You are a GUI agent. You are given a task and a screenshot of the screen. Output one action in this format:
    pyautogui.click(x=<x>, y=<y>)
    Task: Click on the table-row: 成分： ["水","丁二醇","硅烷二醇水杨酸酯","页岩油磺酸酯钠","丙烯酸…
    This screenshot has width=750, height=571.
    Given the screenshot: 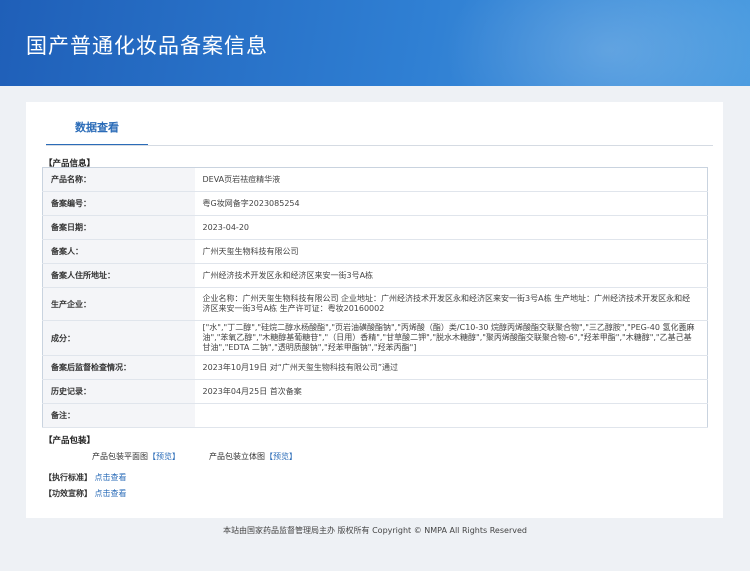 What is the action you would take?
    pyautogui.click(x=375, y=338)
    